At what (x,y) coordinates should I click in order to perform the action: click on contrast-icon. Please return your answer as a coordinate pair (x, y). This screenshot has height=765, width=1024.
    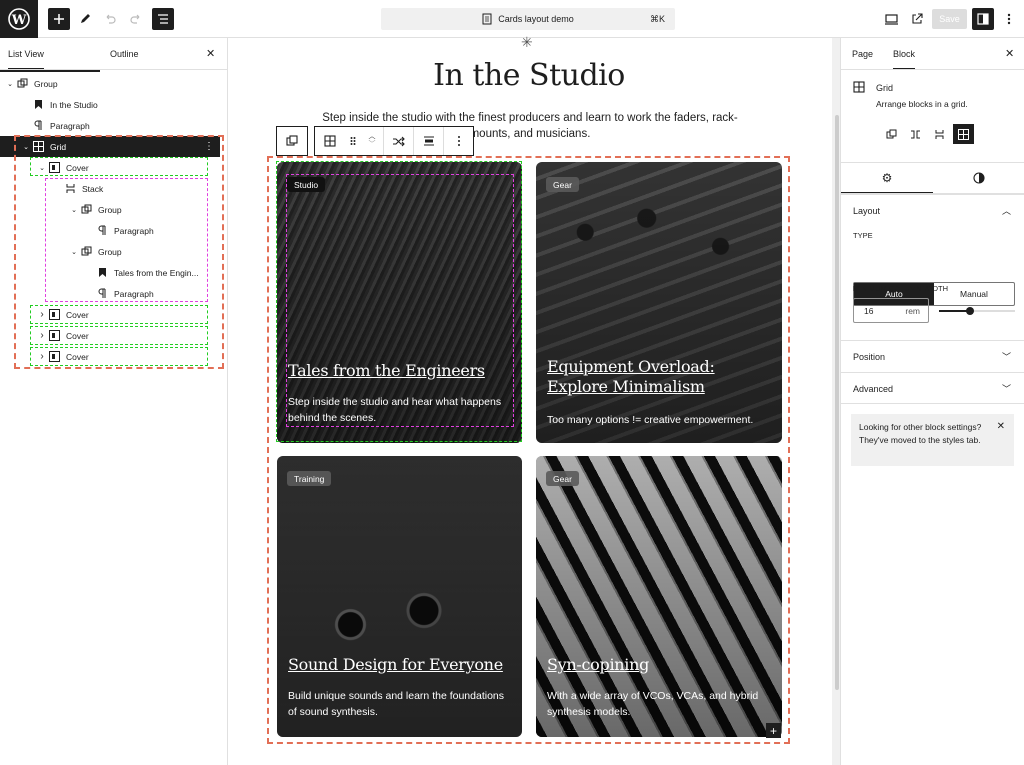
    Looking at the image, I should click on (979, 178).